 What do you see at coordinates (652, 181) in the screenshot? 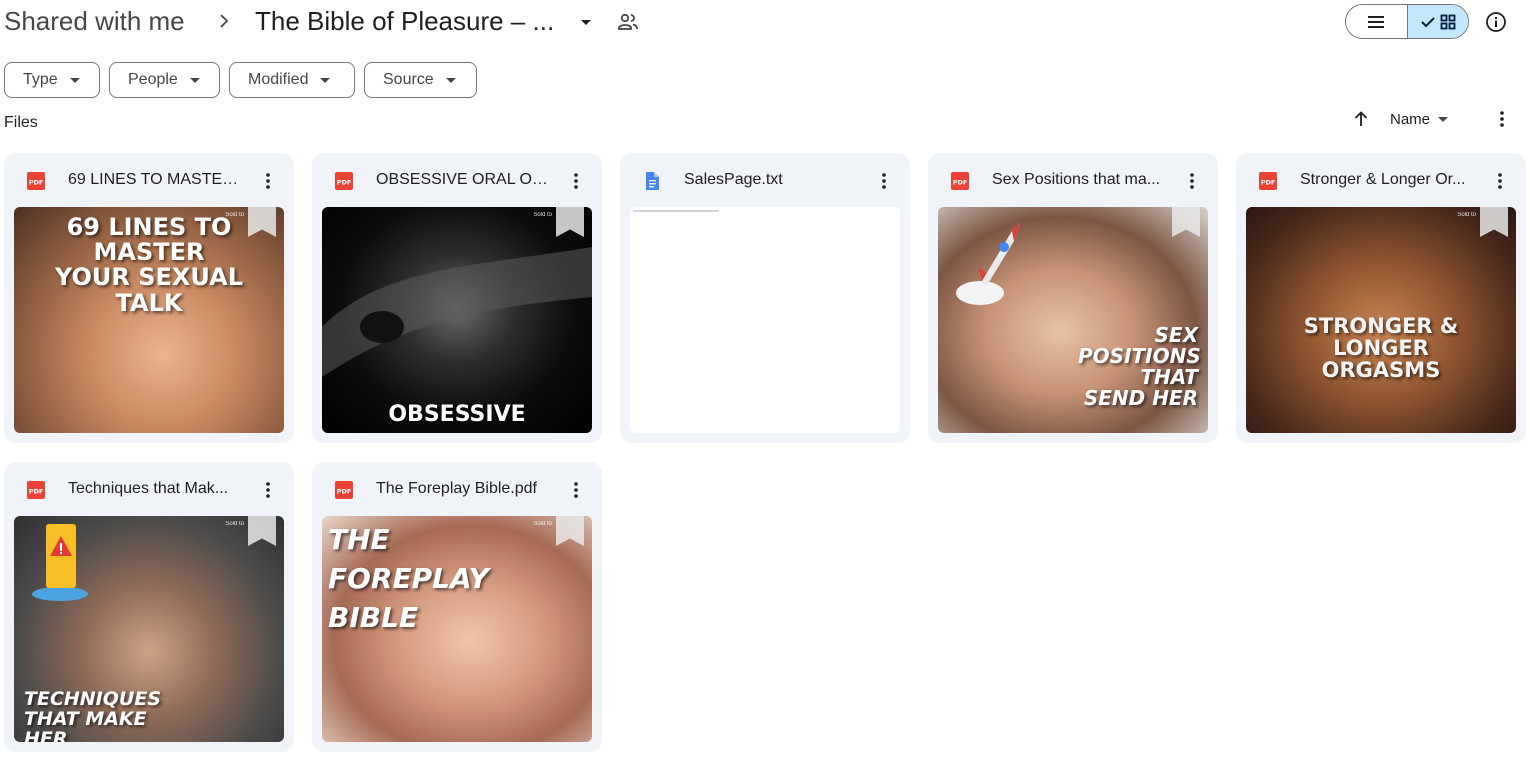
I see `document-icon` at bounding box center [652, 181].